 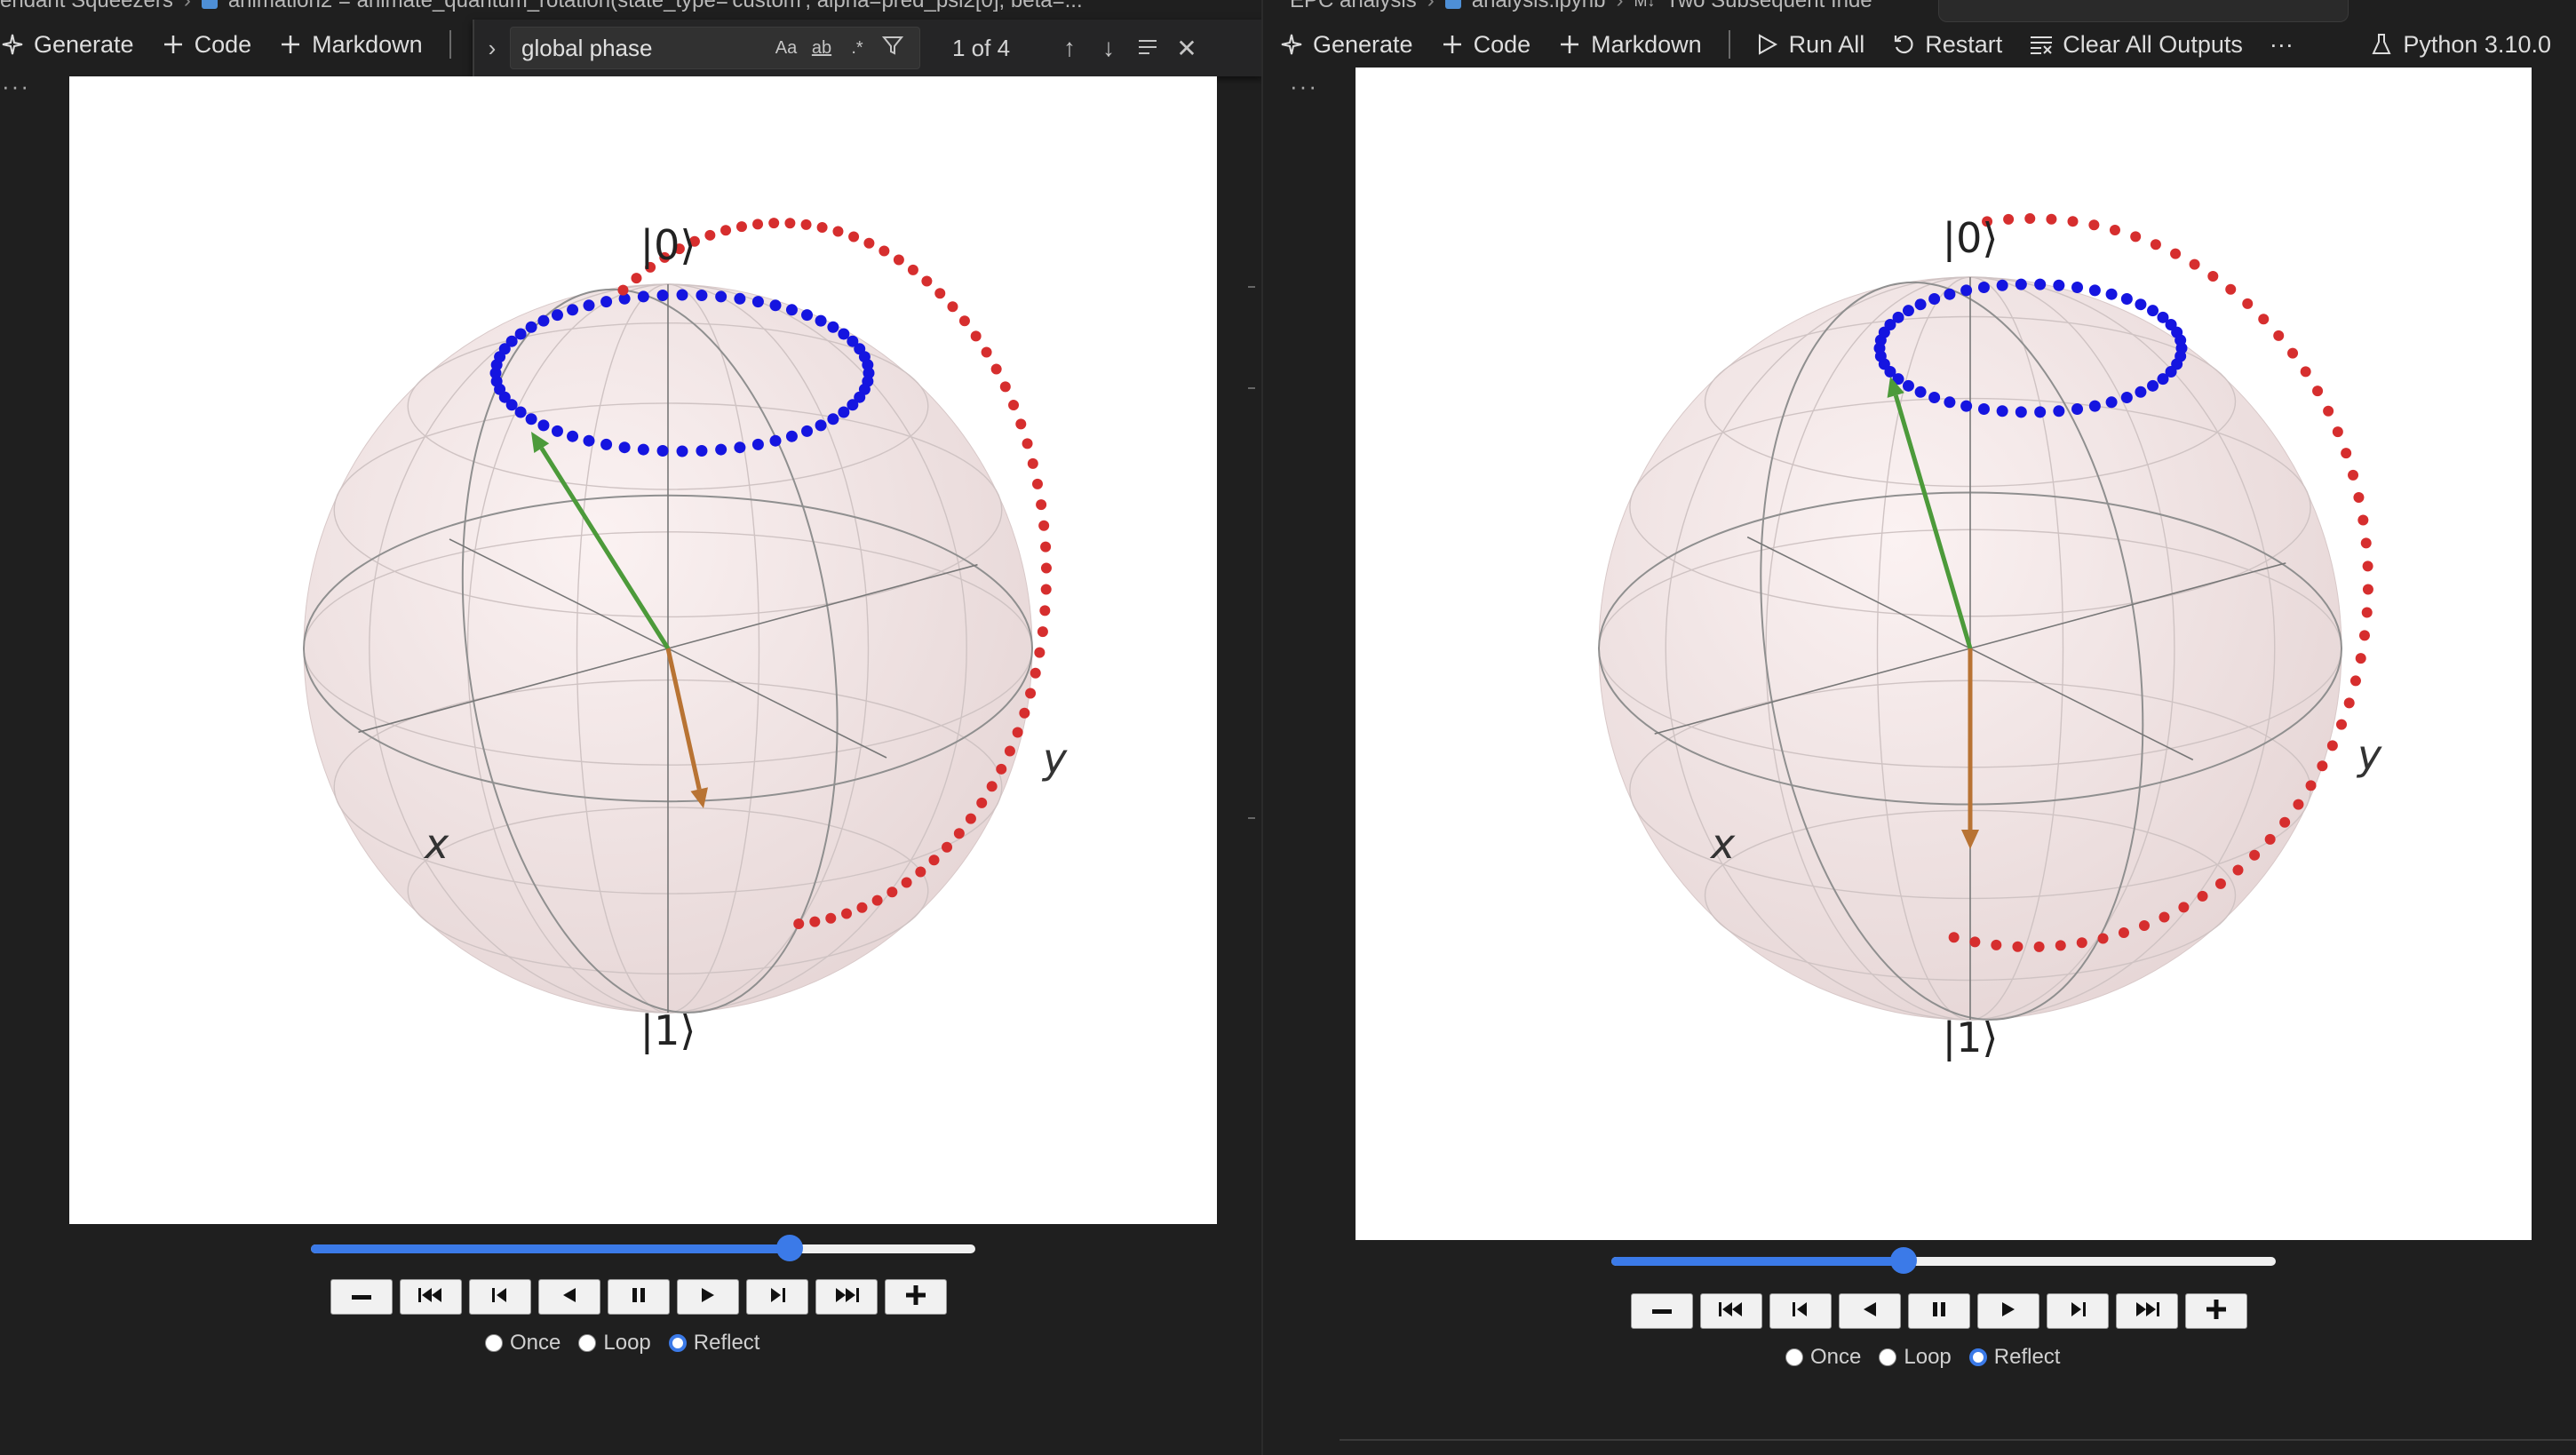 I want to click on previous-match-arrow-up-icon: ↑, so click(x=1069, y=48).